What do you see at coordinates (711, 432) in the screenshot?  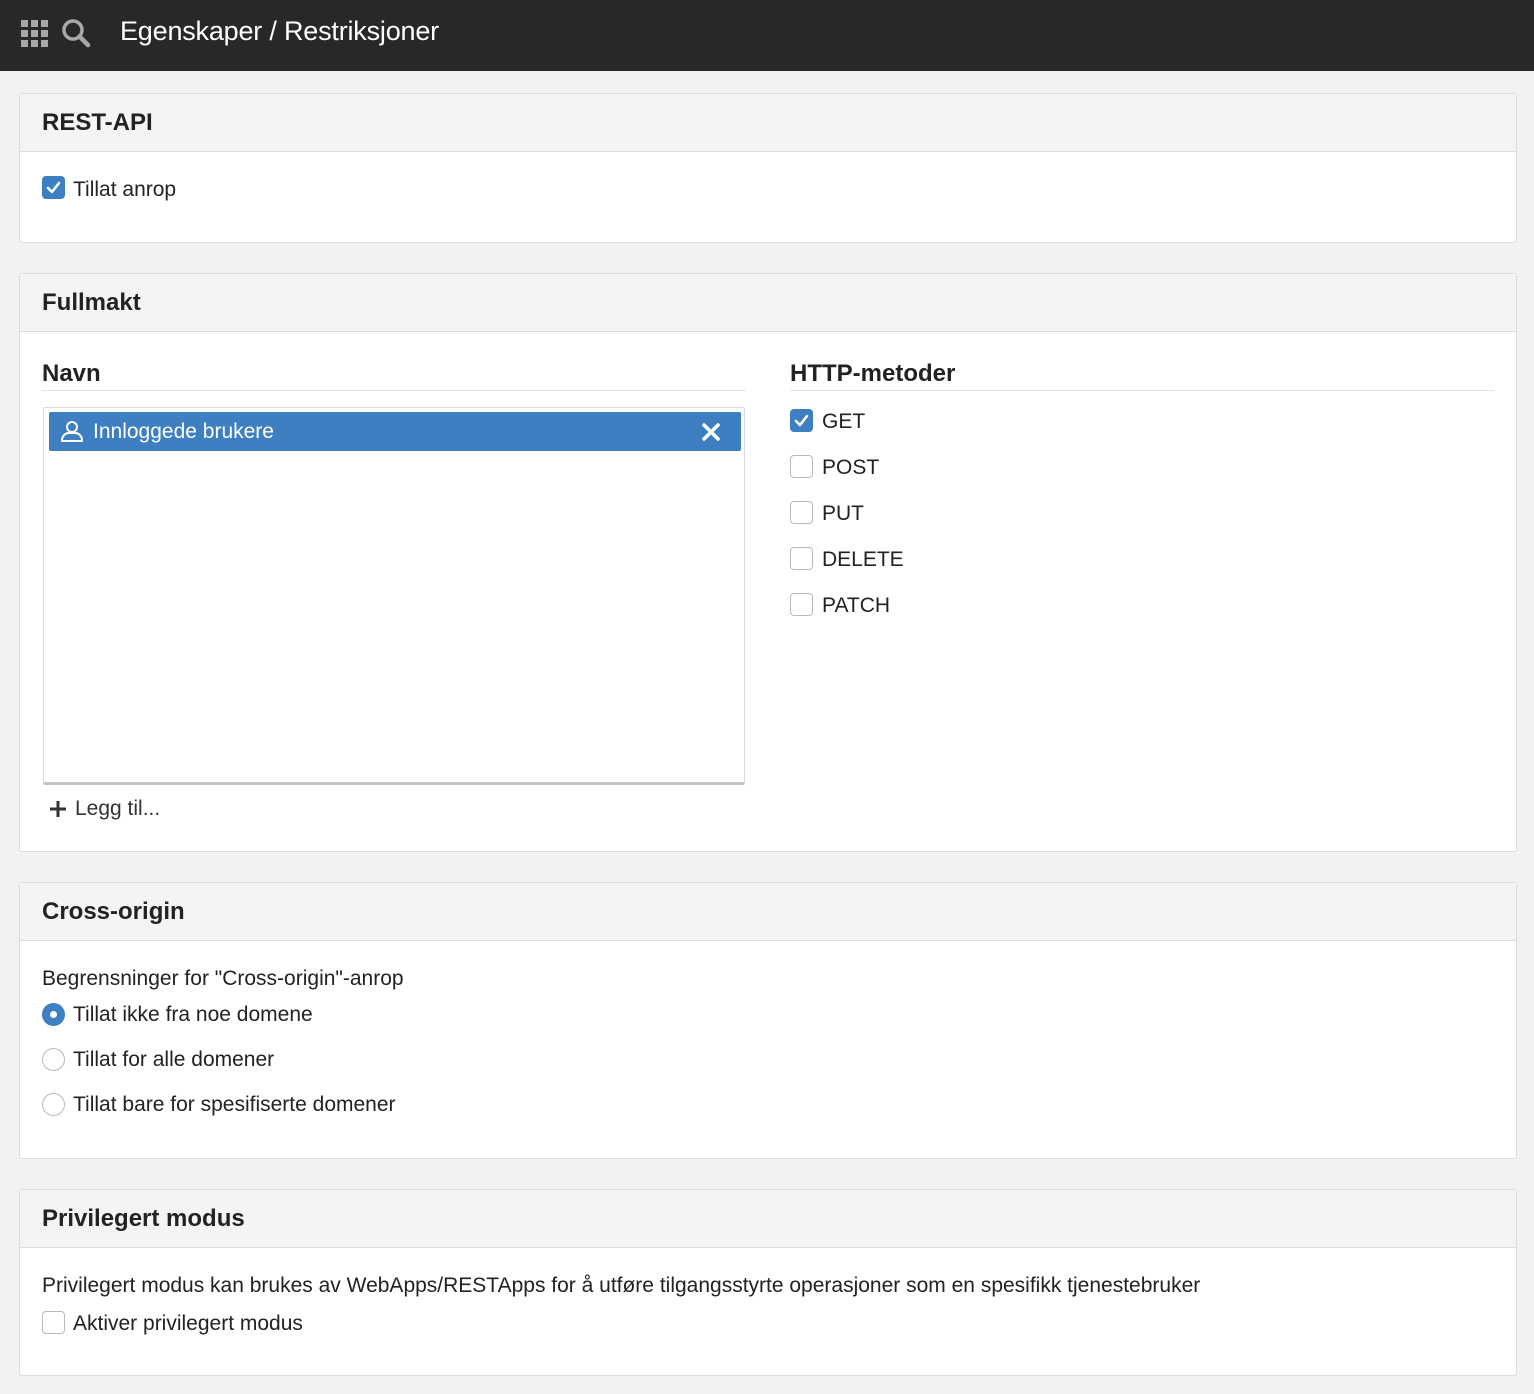 I see `close-icon` at bounding box center [711, 432].